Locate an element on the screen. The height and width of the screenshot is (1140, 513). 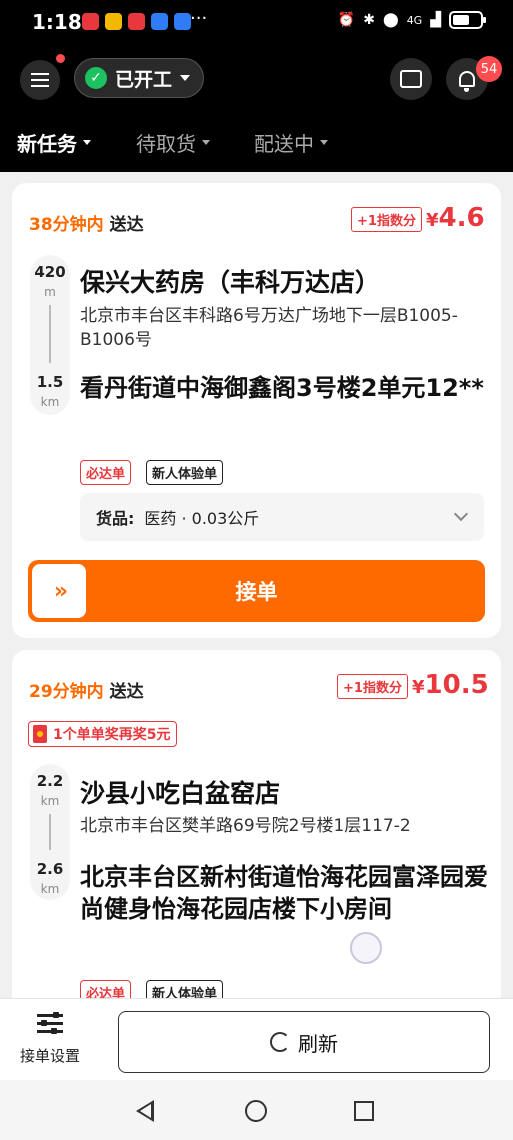
distance-column: 2.2 km 2.6 km is located at coordinates (50, 832).